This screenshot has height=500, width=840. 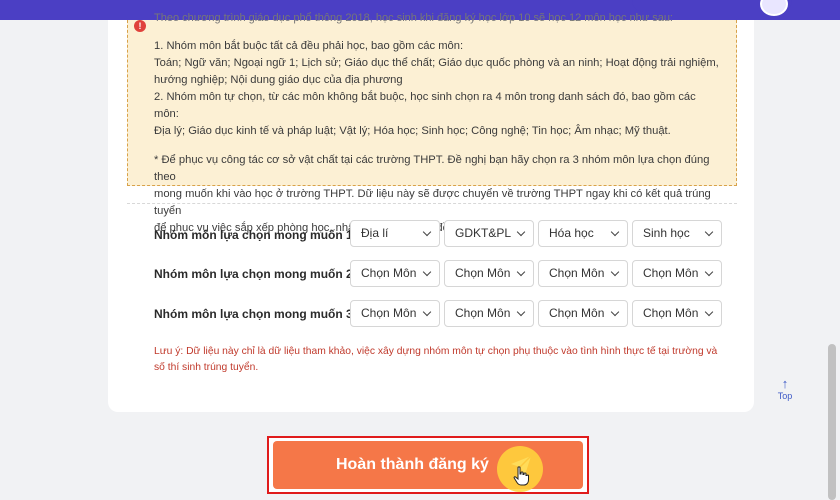 What do you see at coordinates (412, 464) in the screenshot?
I see `complete-registration-label: Hoàn thành đăng ký` at bounding box center [412, 464].